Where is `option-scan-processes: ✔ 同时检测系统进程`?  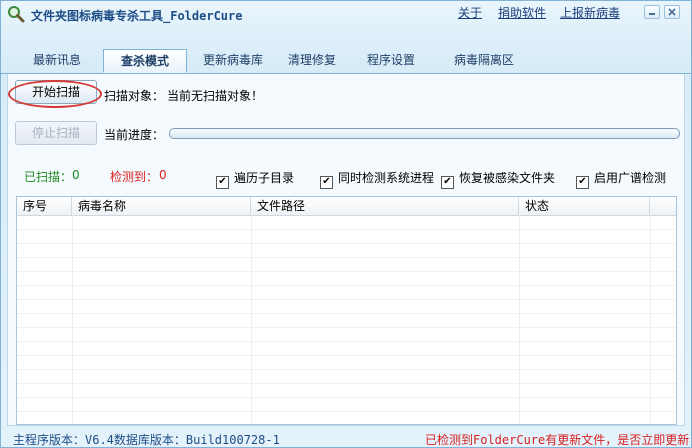 option-scan-processes: ✔ 同时检测系统进程 is located at coordinates (377, 179).